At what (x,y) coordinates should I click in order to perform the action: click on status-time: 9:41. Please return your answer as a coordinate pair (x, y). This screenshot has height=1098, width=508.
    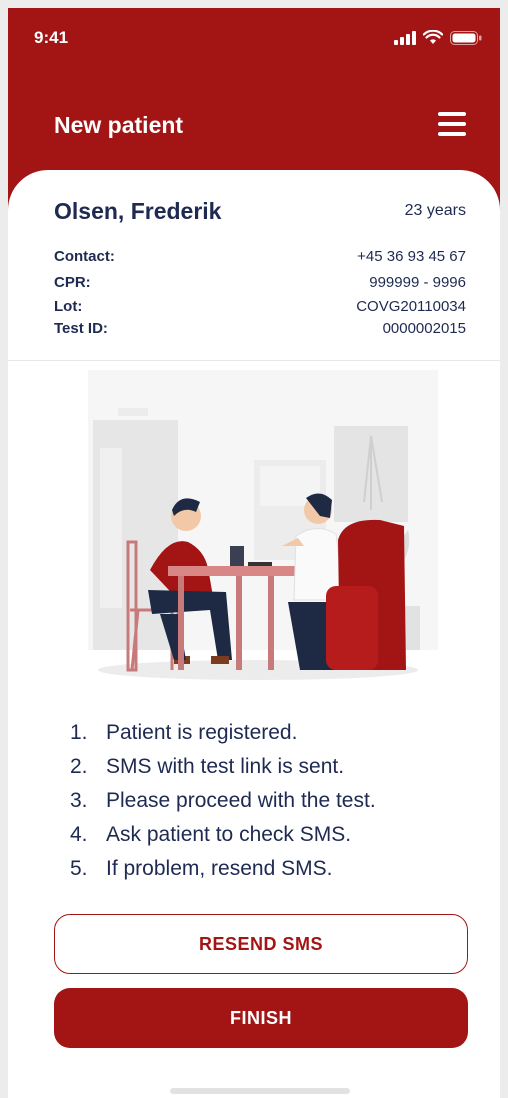
    Looking at the image, I should click on (51, 37).